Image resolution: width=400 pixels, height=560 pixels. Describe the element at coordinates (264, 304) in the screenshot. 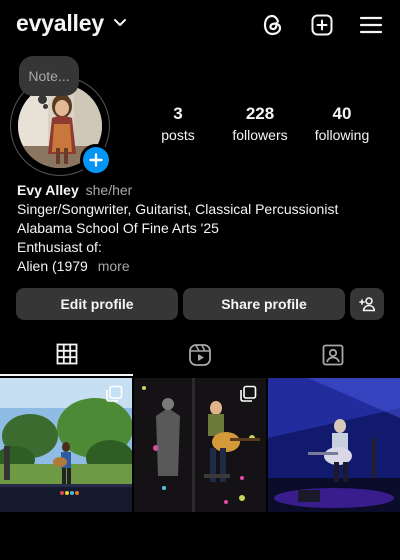

I see `share-profile-button: Share profile` at that location.